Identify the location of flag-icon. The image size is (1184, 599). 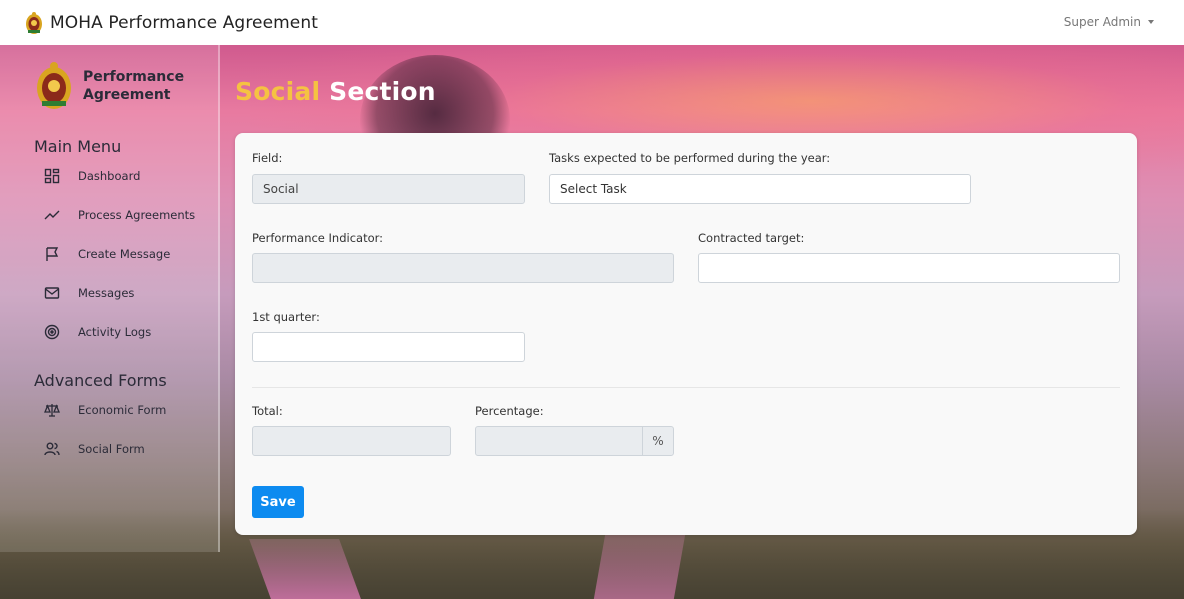
(52, 254).